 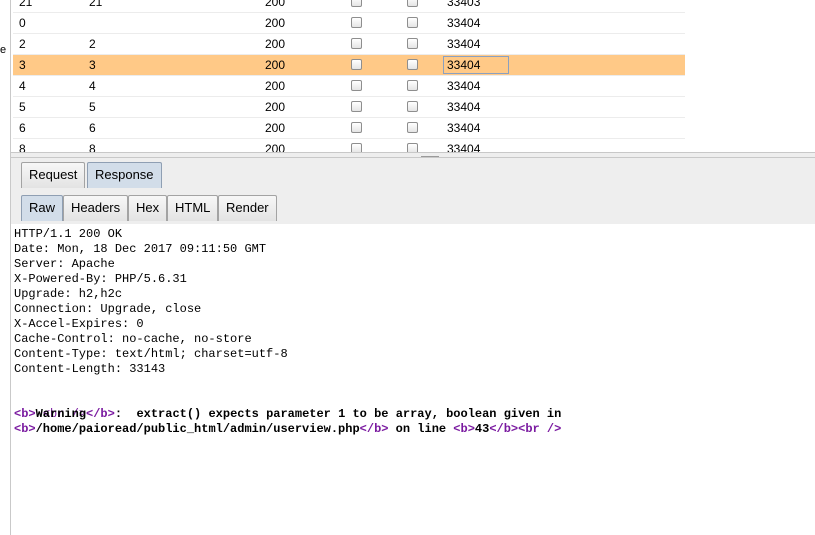 What do you see at coordinates (92, 147) in the screenshot?
I see `cell-payload: 8` at bounding box center [92, 147].